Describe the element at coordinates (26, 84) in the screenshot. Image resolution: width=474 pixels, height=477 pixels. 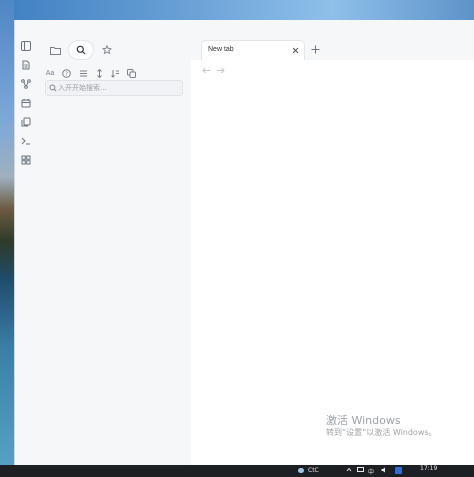
I see `graph-view-icon` at that location.